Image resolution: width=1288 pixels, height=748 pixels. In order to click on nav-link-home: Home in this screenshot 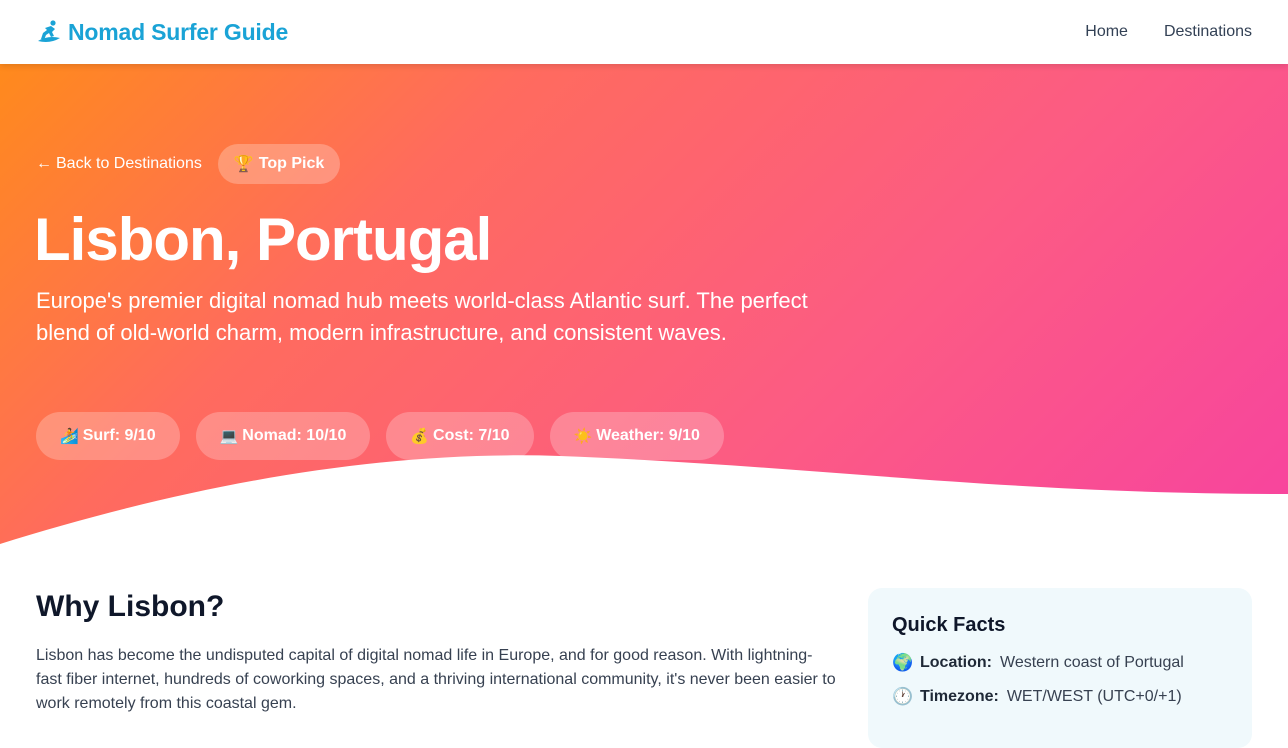, I will do `click(1106, 32)`.